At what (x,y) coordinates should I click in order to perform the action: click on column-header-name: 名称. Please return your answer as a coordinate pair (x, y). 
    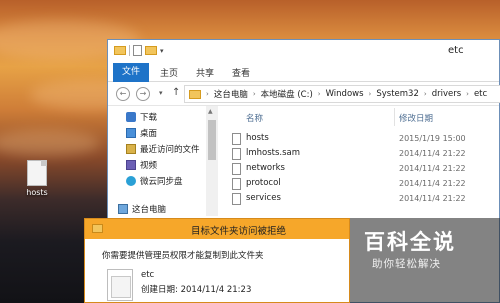
    Looking at the image, I should click on (254, 118).